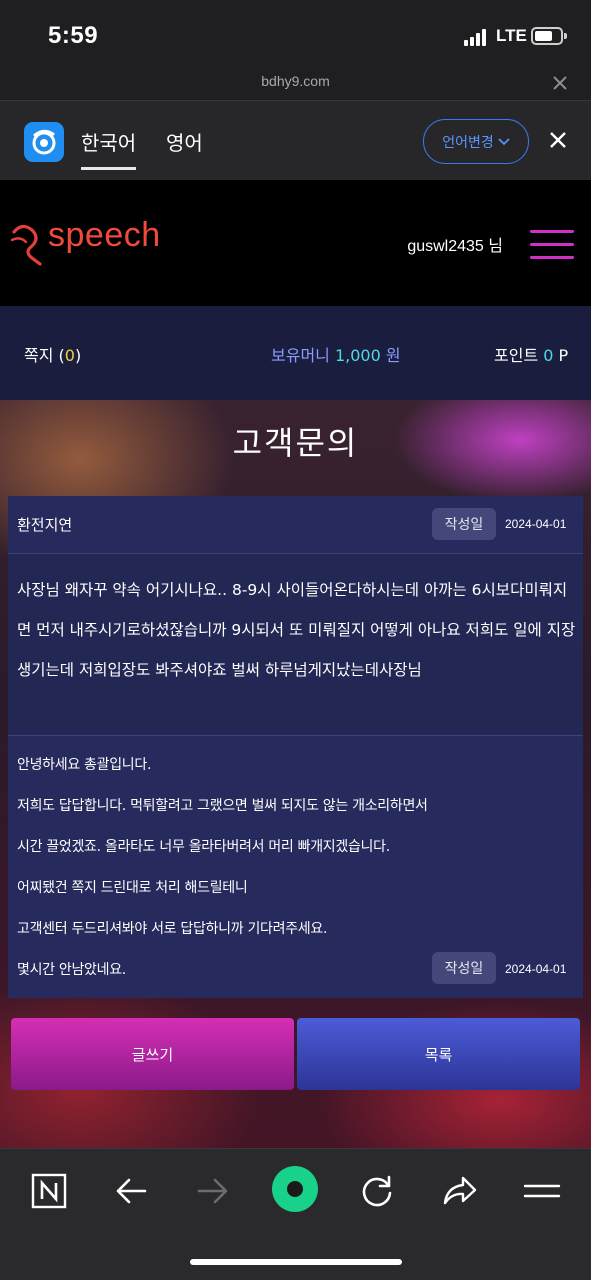 The width and height of the screenshot is (591, 1280). I want to click on home-indicator, so click(296, 1262).